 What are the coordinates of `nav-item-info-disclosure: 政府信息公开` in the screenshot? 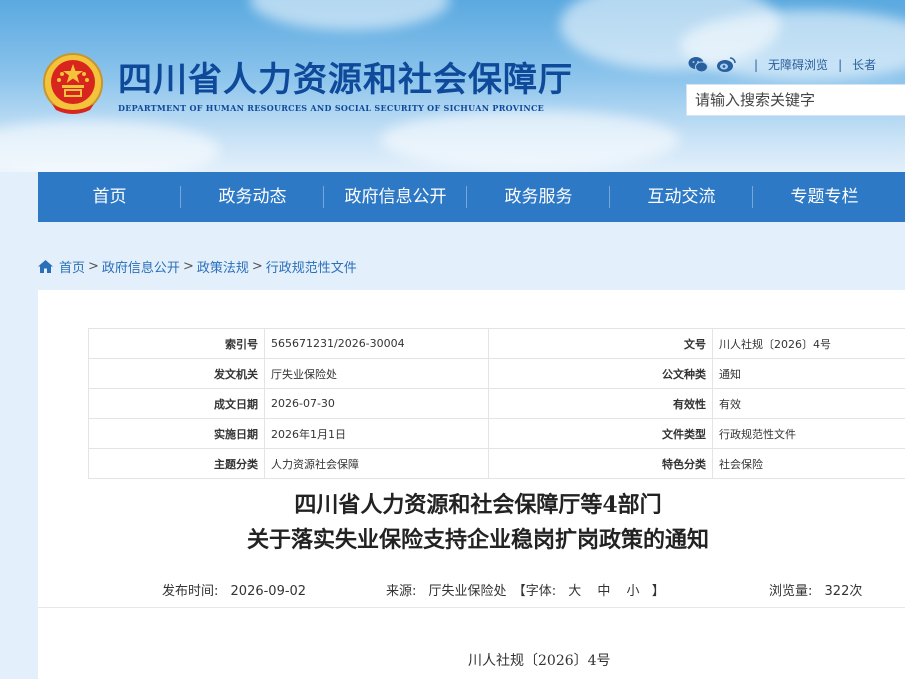 It's located at (395, 197).